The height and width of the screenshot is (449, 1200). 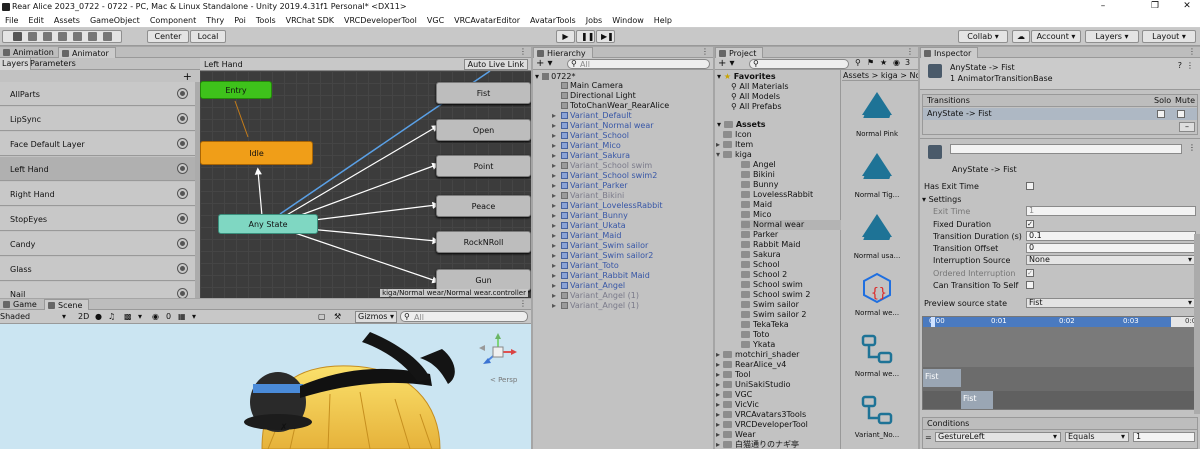 What do you see at coordinates (1161, 114) in the screenshot?
I see `solo-checkbox` at bounding box center [1161, 114].